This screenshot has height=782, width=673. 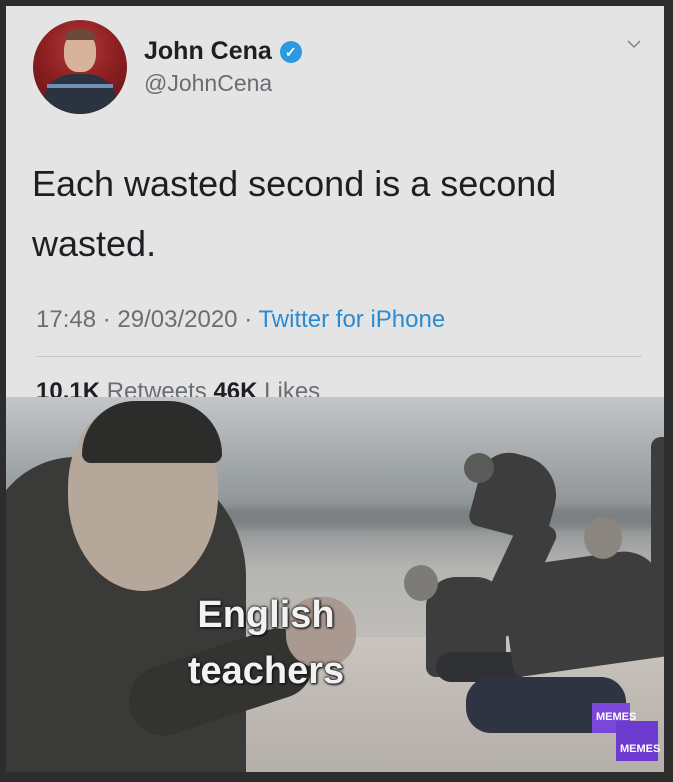 I want to click on caption-line-1: English, so click(x=266, y=615).